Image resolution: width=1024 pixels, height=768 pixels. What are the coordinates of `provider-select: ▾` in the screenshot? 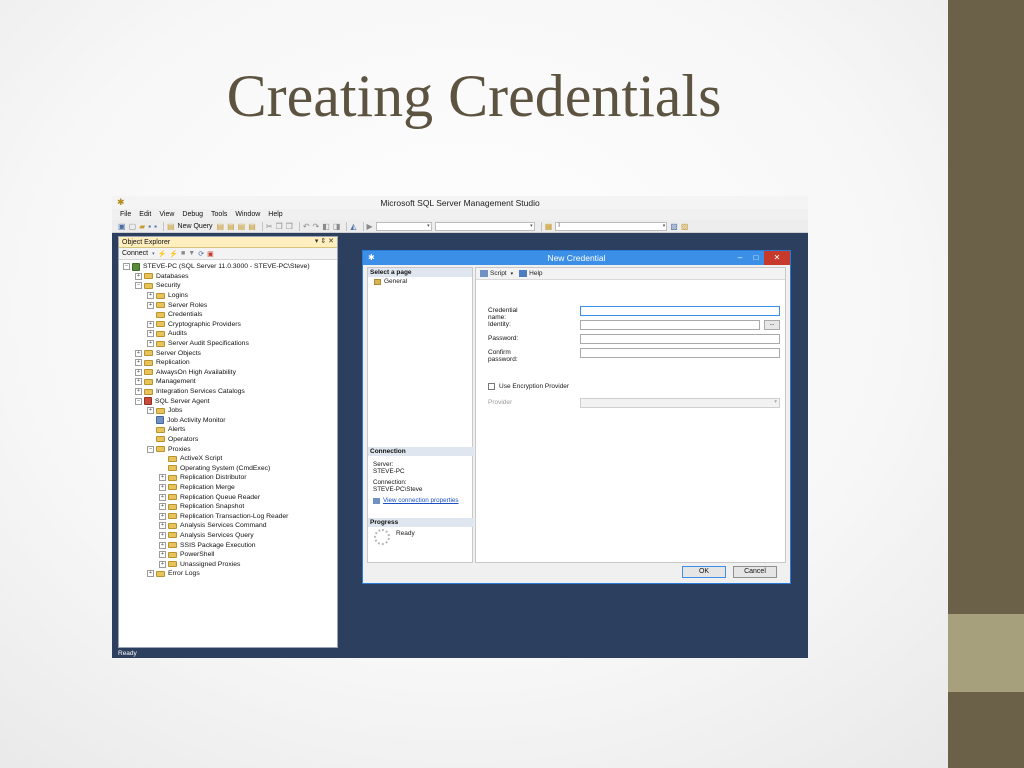 It's located at (680, 403).